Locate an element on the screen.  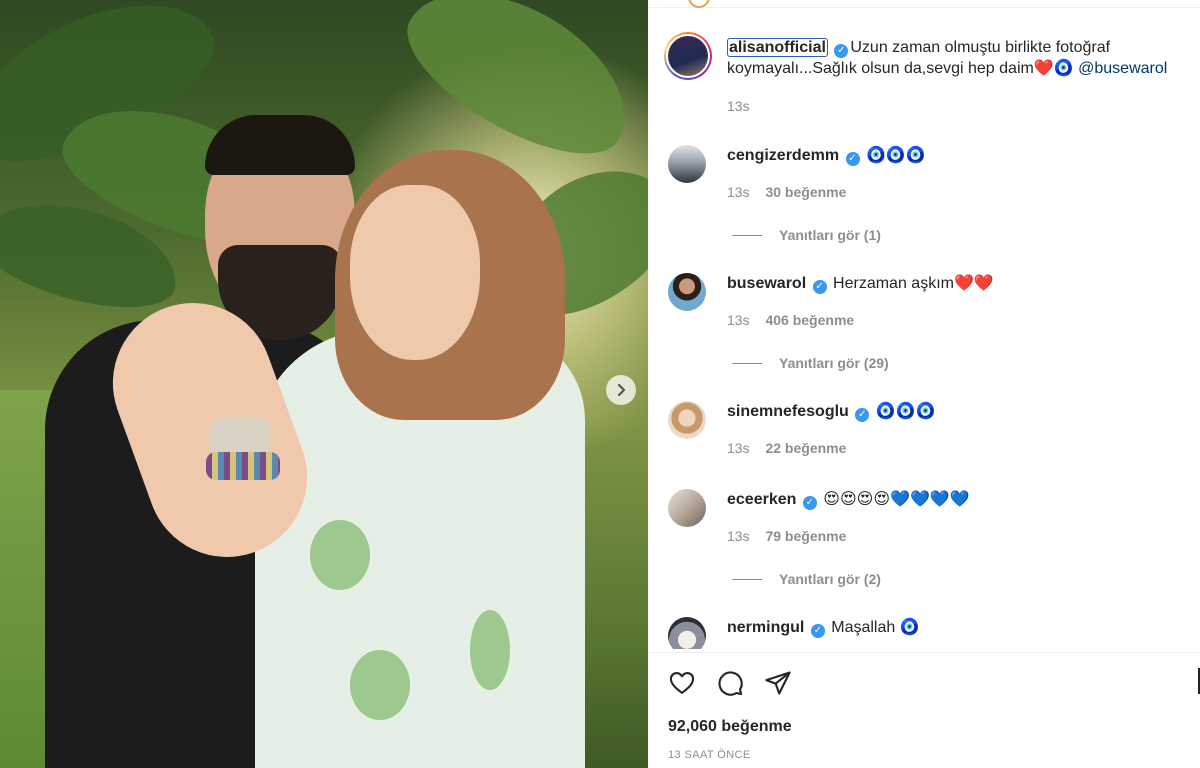
share-button is located at coordinates (778, 683).